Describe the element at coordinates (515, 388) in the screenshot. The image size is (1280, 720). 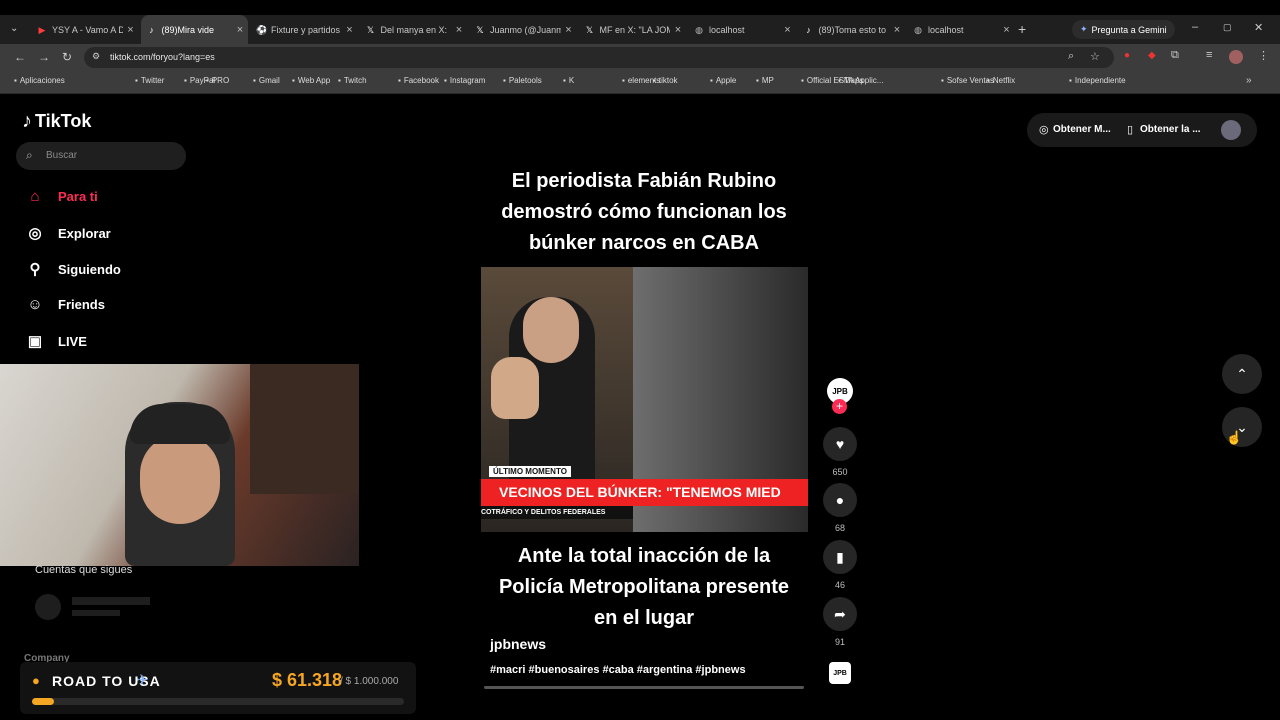
I see `video-hand` at that location.